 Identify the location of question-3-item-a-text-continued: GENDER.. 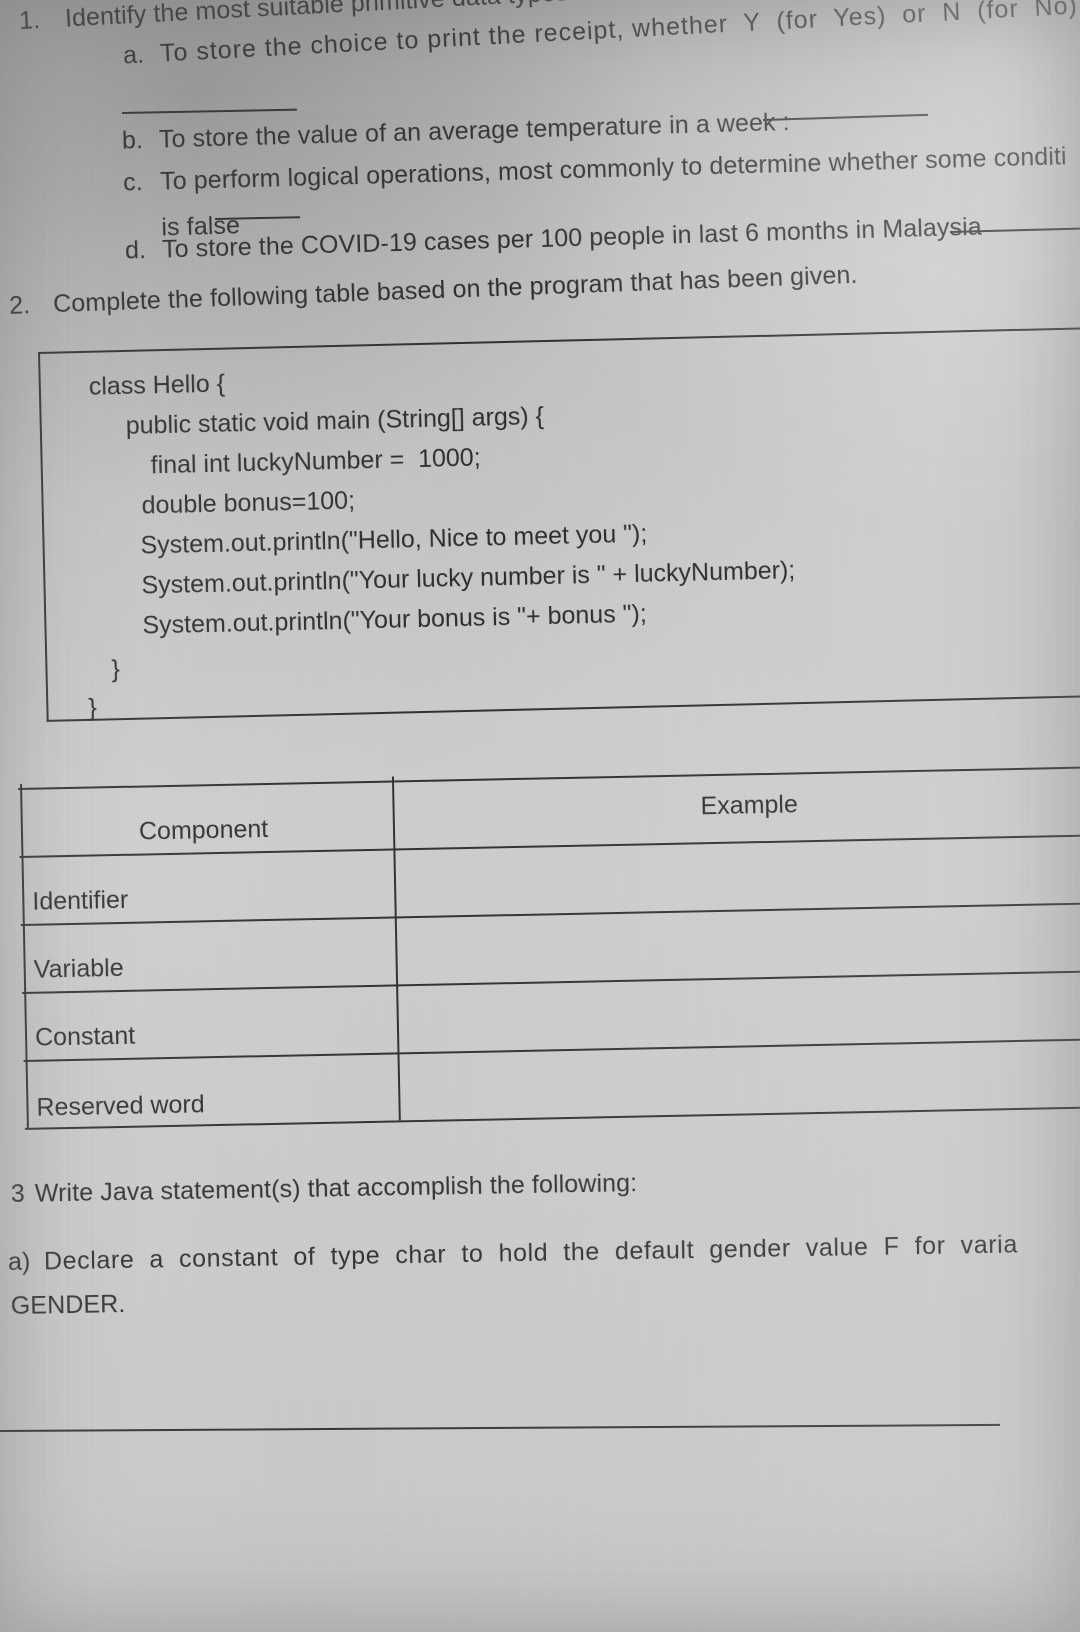
(68, 1305).